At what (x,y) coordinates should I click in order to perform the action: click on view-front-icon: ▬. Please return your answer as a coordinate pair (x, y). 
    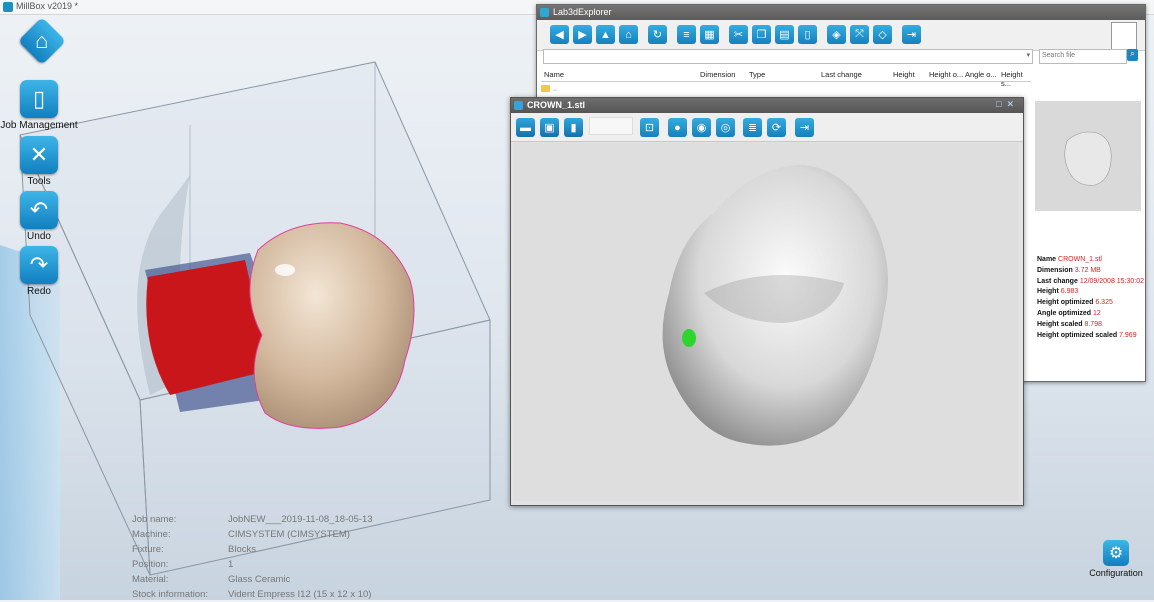
    Looking at the image, I should click on (525, 127).